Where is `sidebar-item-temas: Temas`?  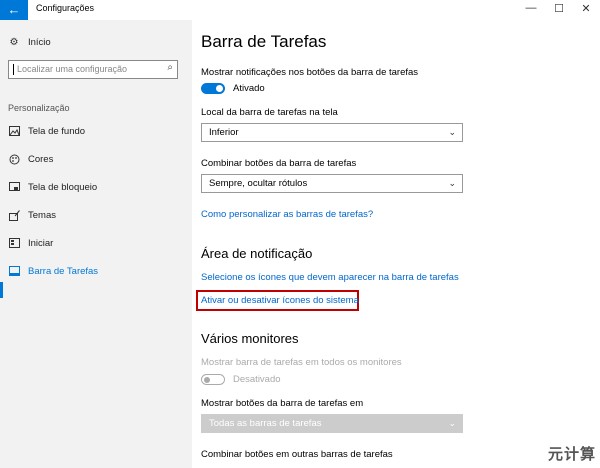 sidebar-item-temas: Temas is located at coordinates (32, 215).